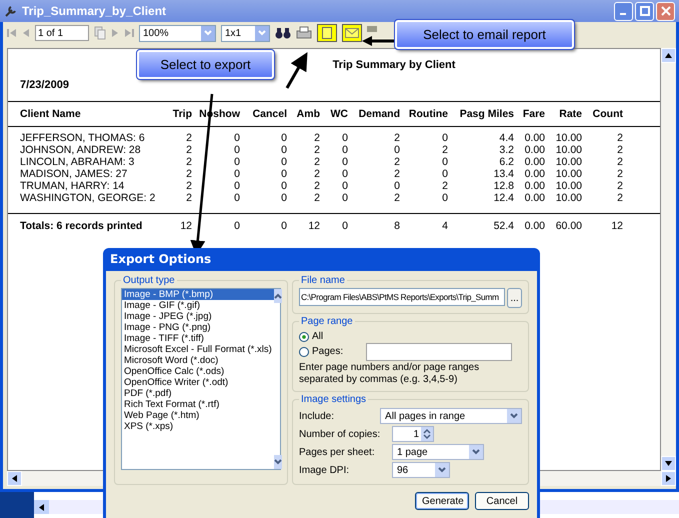  I want to click on scroll-right-button, so click(668, 478).